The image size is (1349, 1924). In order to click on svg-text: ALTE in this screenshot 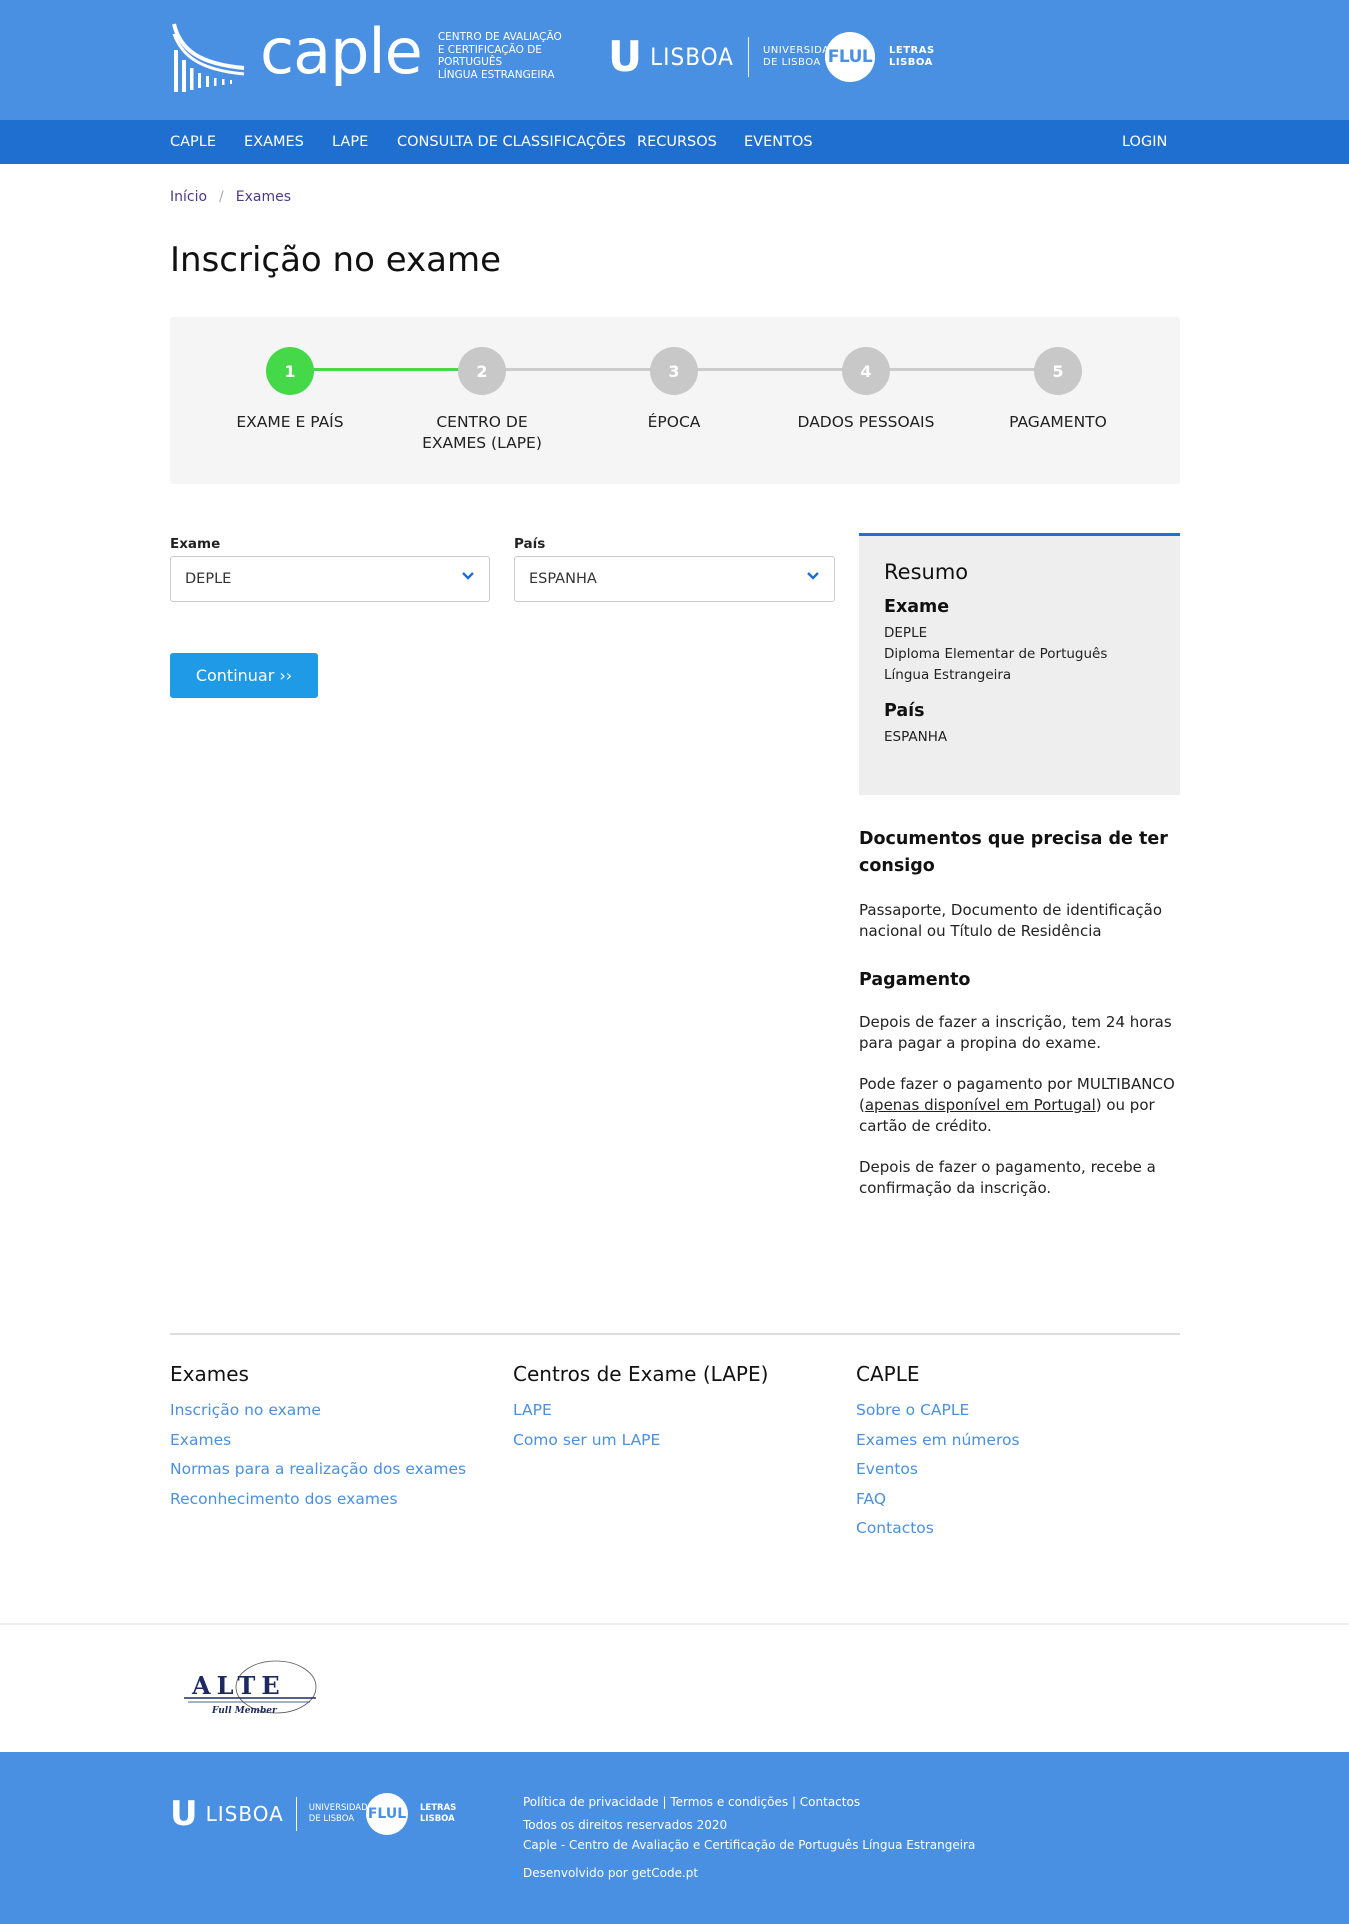, I will do `click(238, 1685)`.